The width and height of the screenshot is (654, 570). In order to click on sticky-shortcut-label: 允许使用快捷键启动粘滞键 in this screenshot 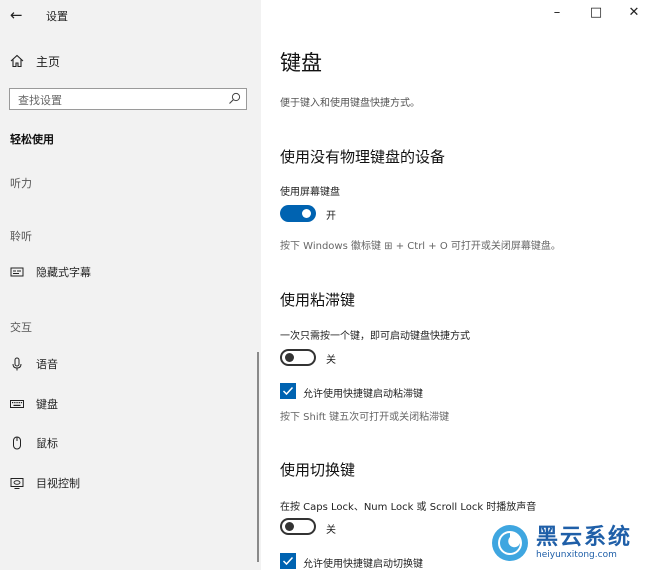, I will do `click(363, 394)`.